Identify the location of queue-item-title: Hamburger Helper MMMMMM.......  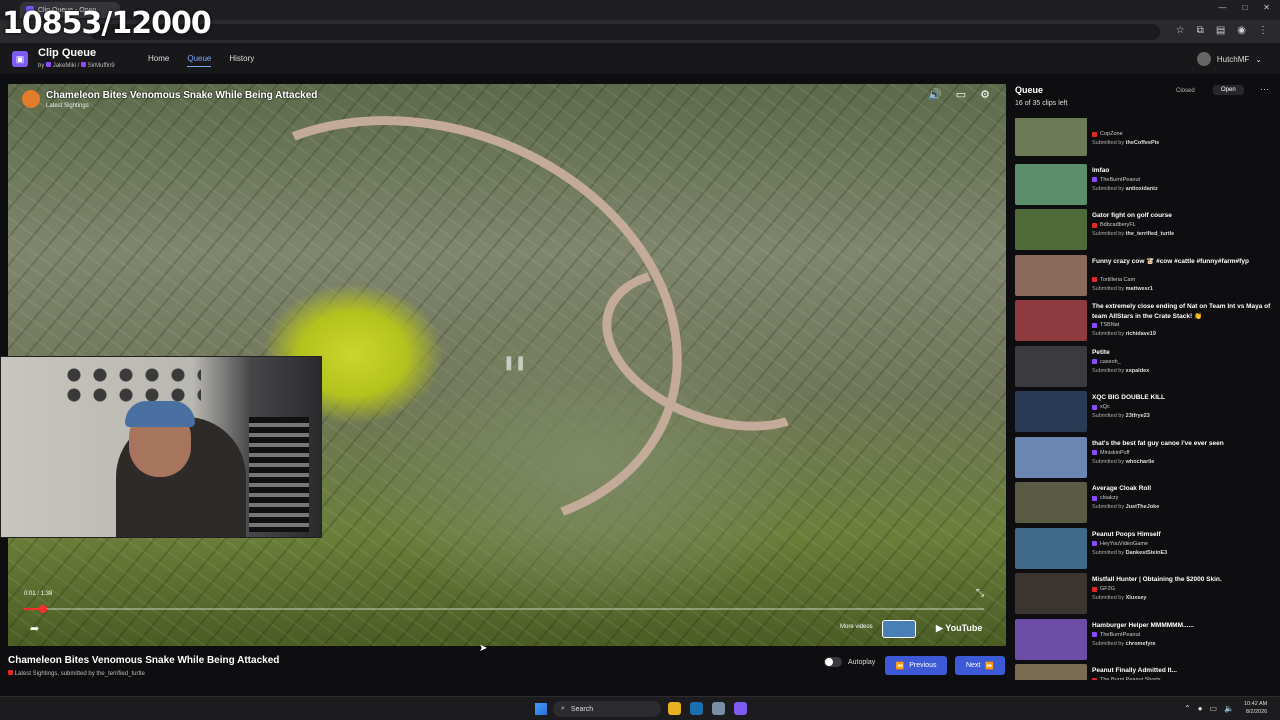
(1183, 626).